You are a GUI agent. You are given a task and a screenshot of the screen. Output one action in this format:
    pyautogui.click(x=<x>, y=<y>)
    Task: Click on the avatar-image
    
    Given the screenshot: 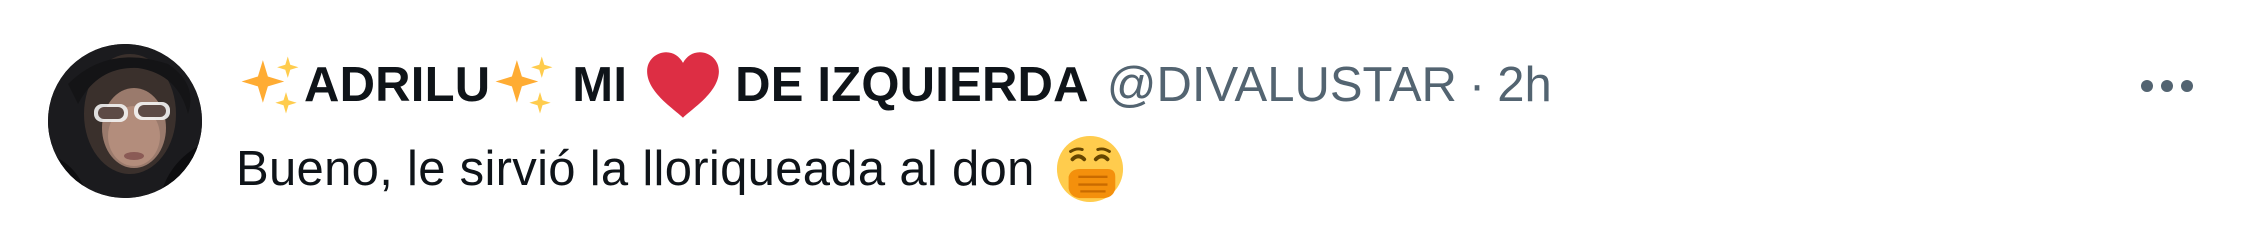 What is the action you would take?
    pyautogui.click(x=125, y=121)
    